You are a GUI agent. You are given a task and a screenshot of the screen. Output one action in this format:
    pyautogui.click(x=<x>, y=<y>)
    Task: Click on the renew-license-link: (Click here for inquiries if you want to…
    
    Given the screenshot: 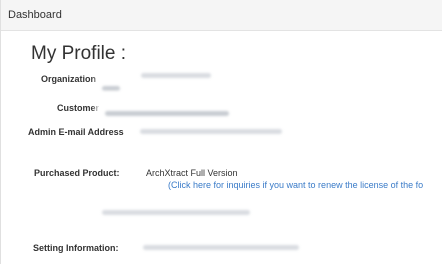 What is the action you would take?
    pyautogui.click(x=295, y=185)
    